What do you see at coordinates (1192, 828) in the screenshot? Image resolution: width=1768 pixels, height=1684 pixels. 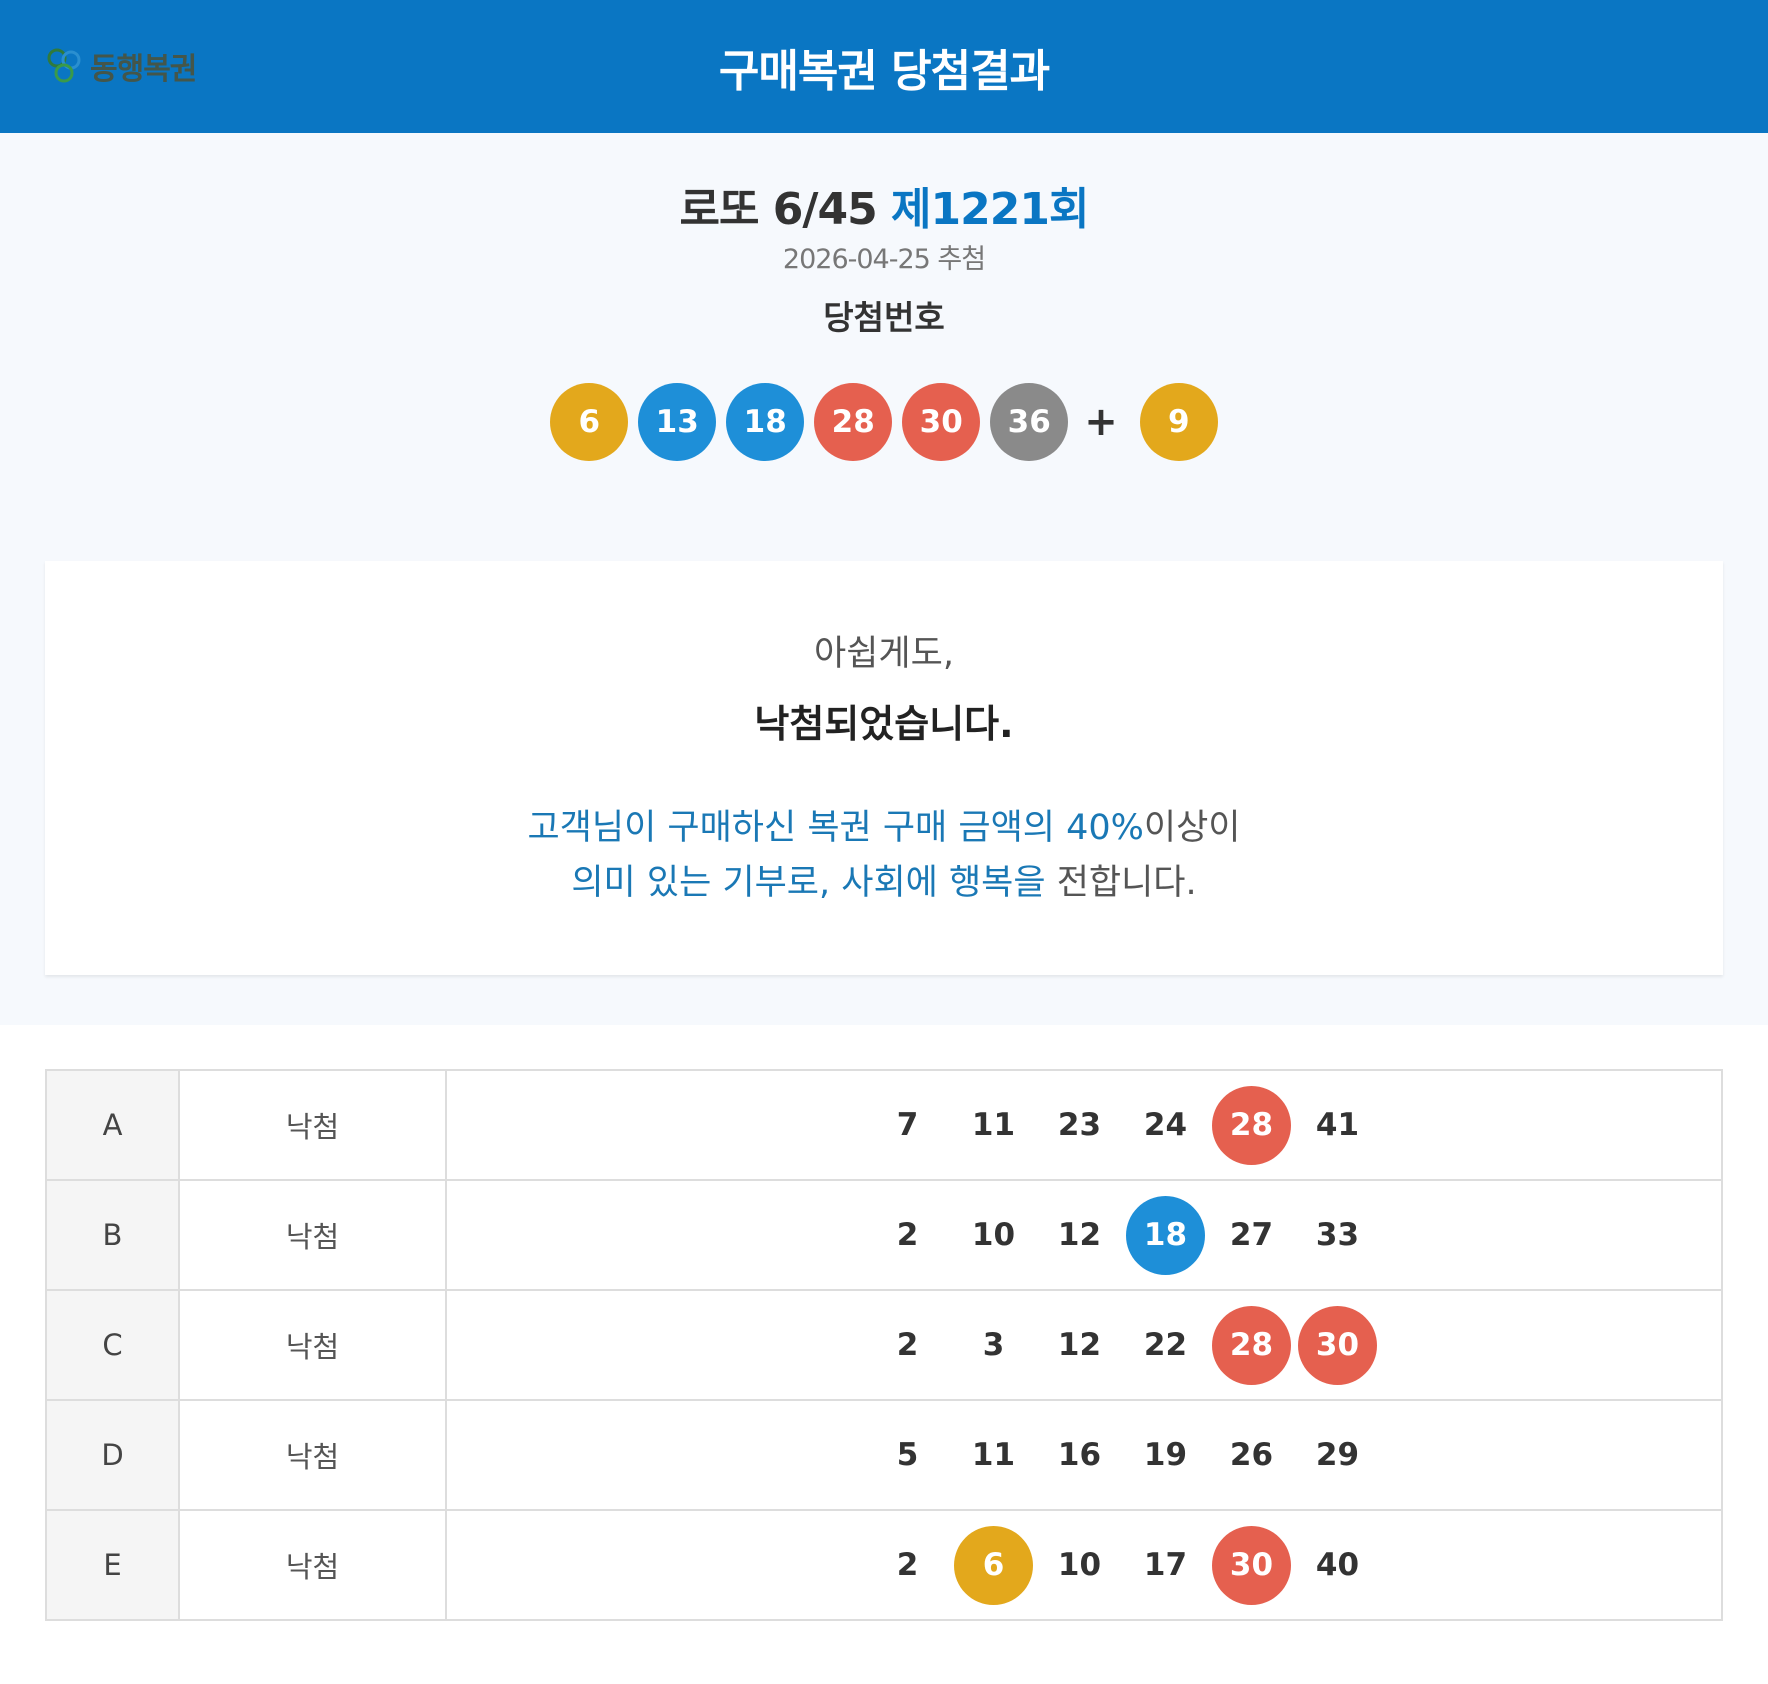 I see `donation-line1-rest: 이상이` at bounding box center [1192, 828].